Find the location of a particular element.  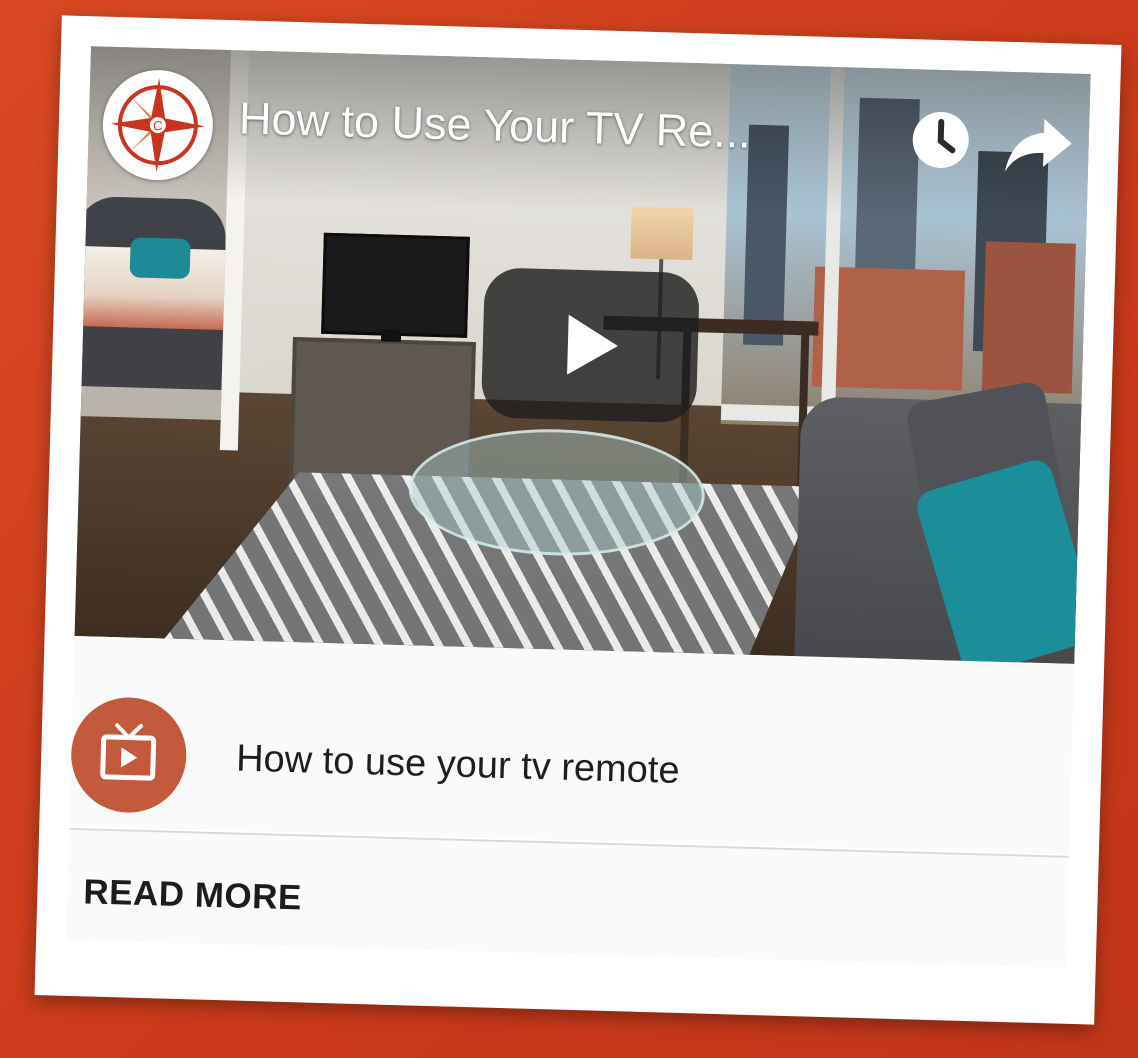

scene-tv-neck is located at coordinates (391, 335).